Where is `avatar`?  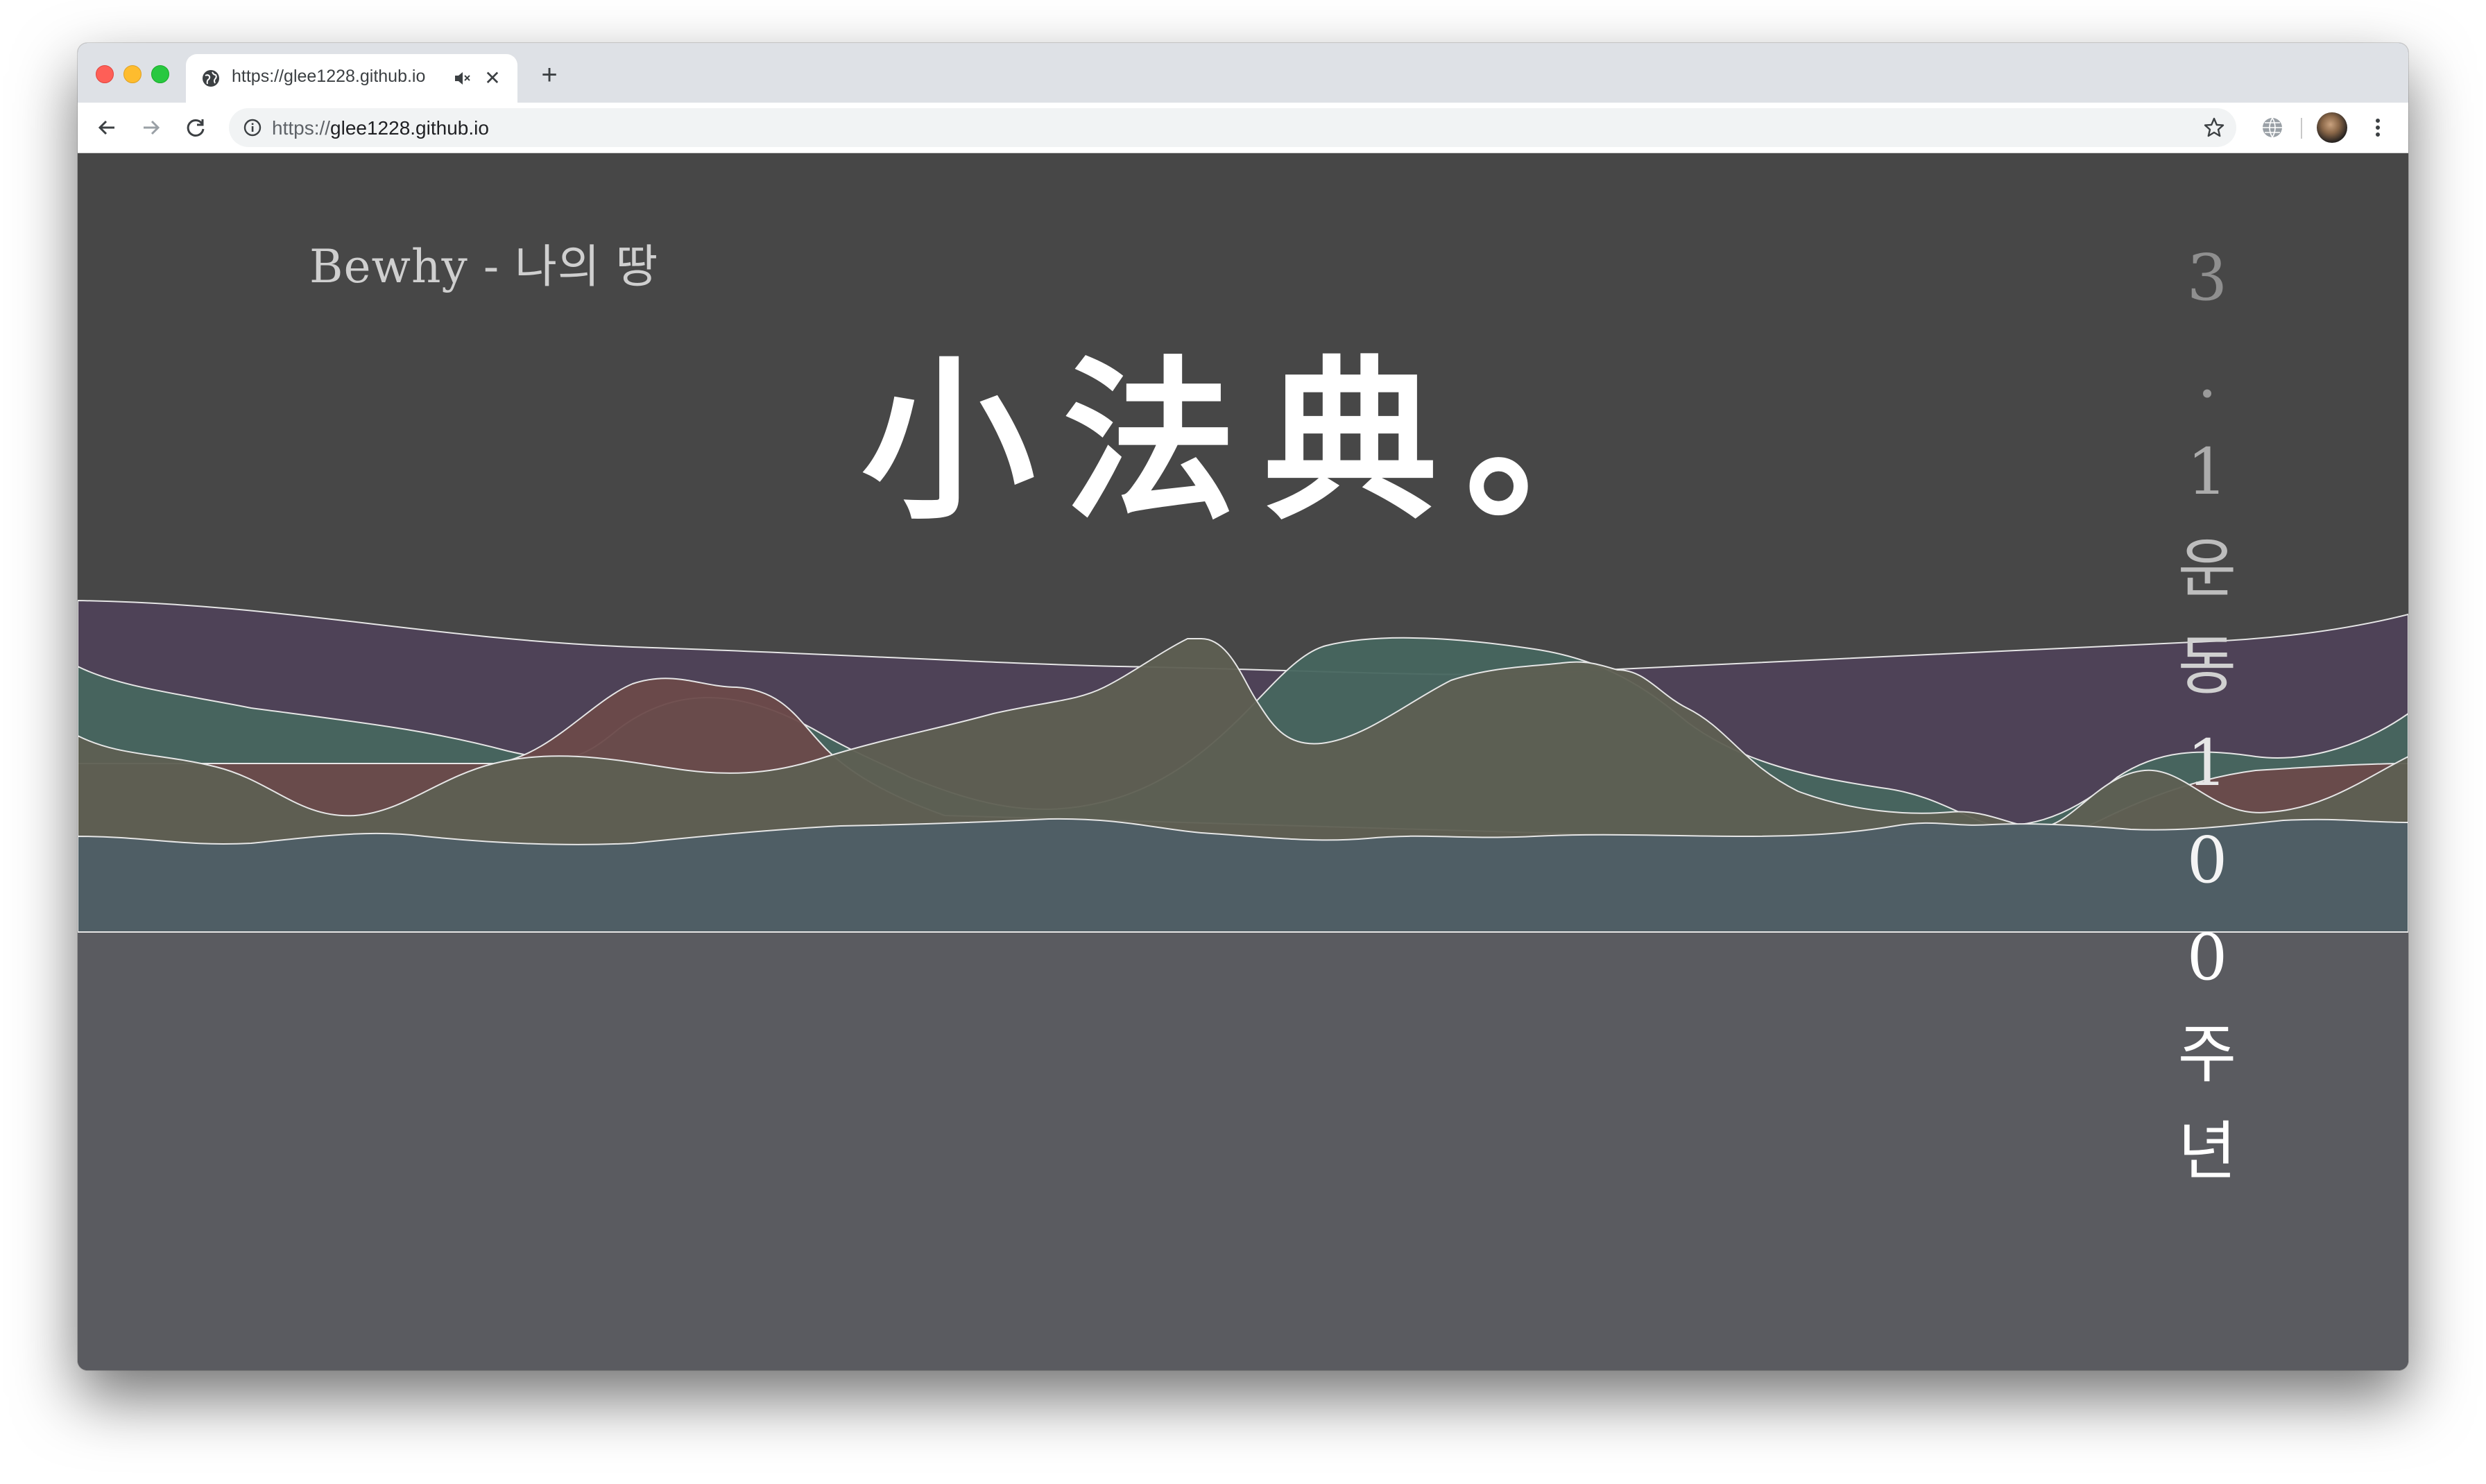 avatar is located at coordinates (2332, 127).